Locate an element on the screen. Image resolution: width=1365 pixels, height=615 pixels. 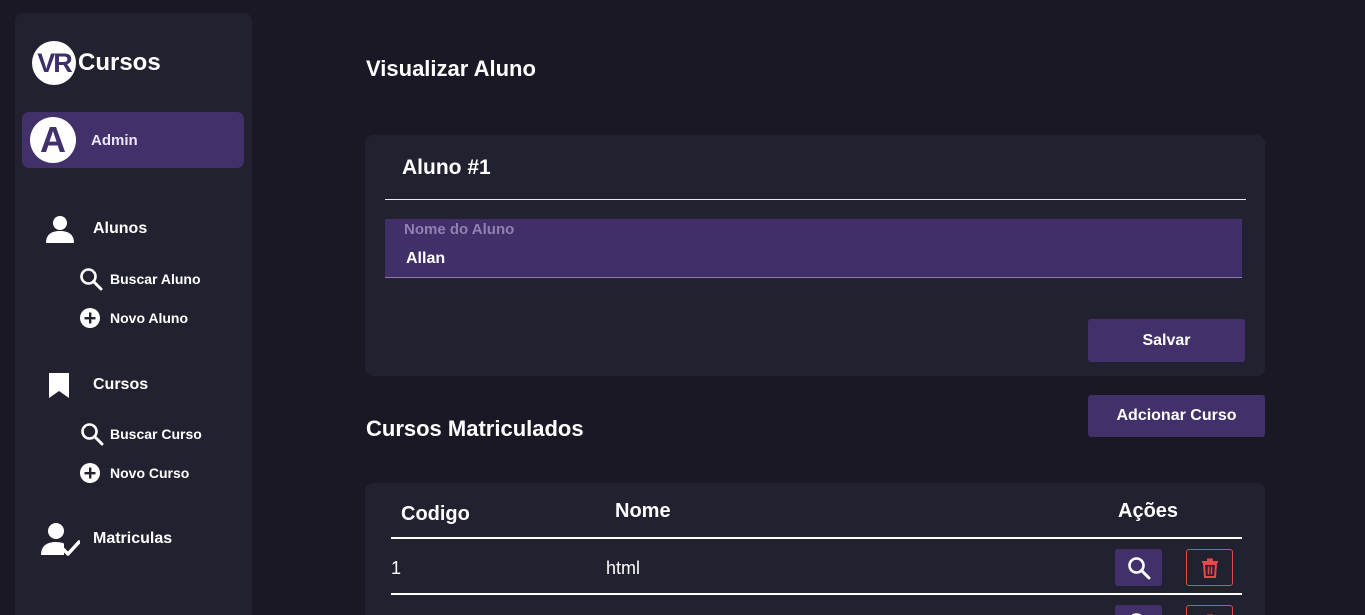
cell-codigo: 1 is located at coordinates (396, 568).